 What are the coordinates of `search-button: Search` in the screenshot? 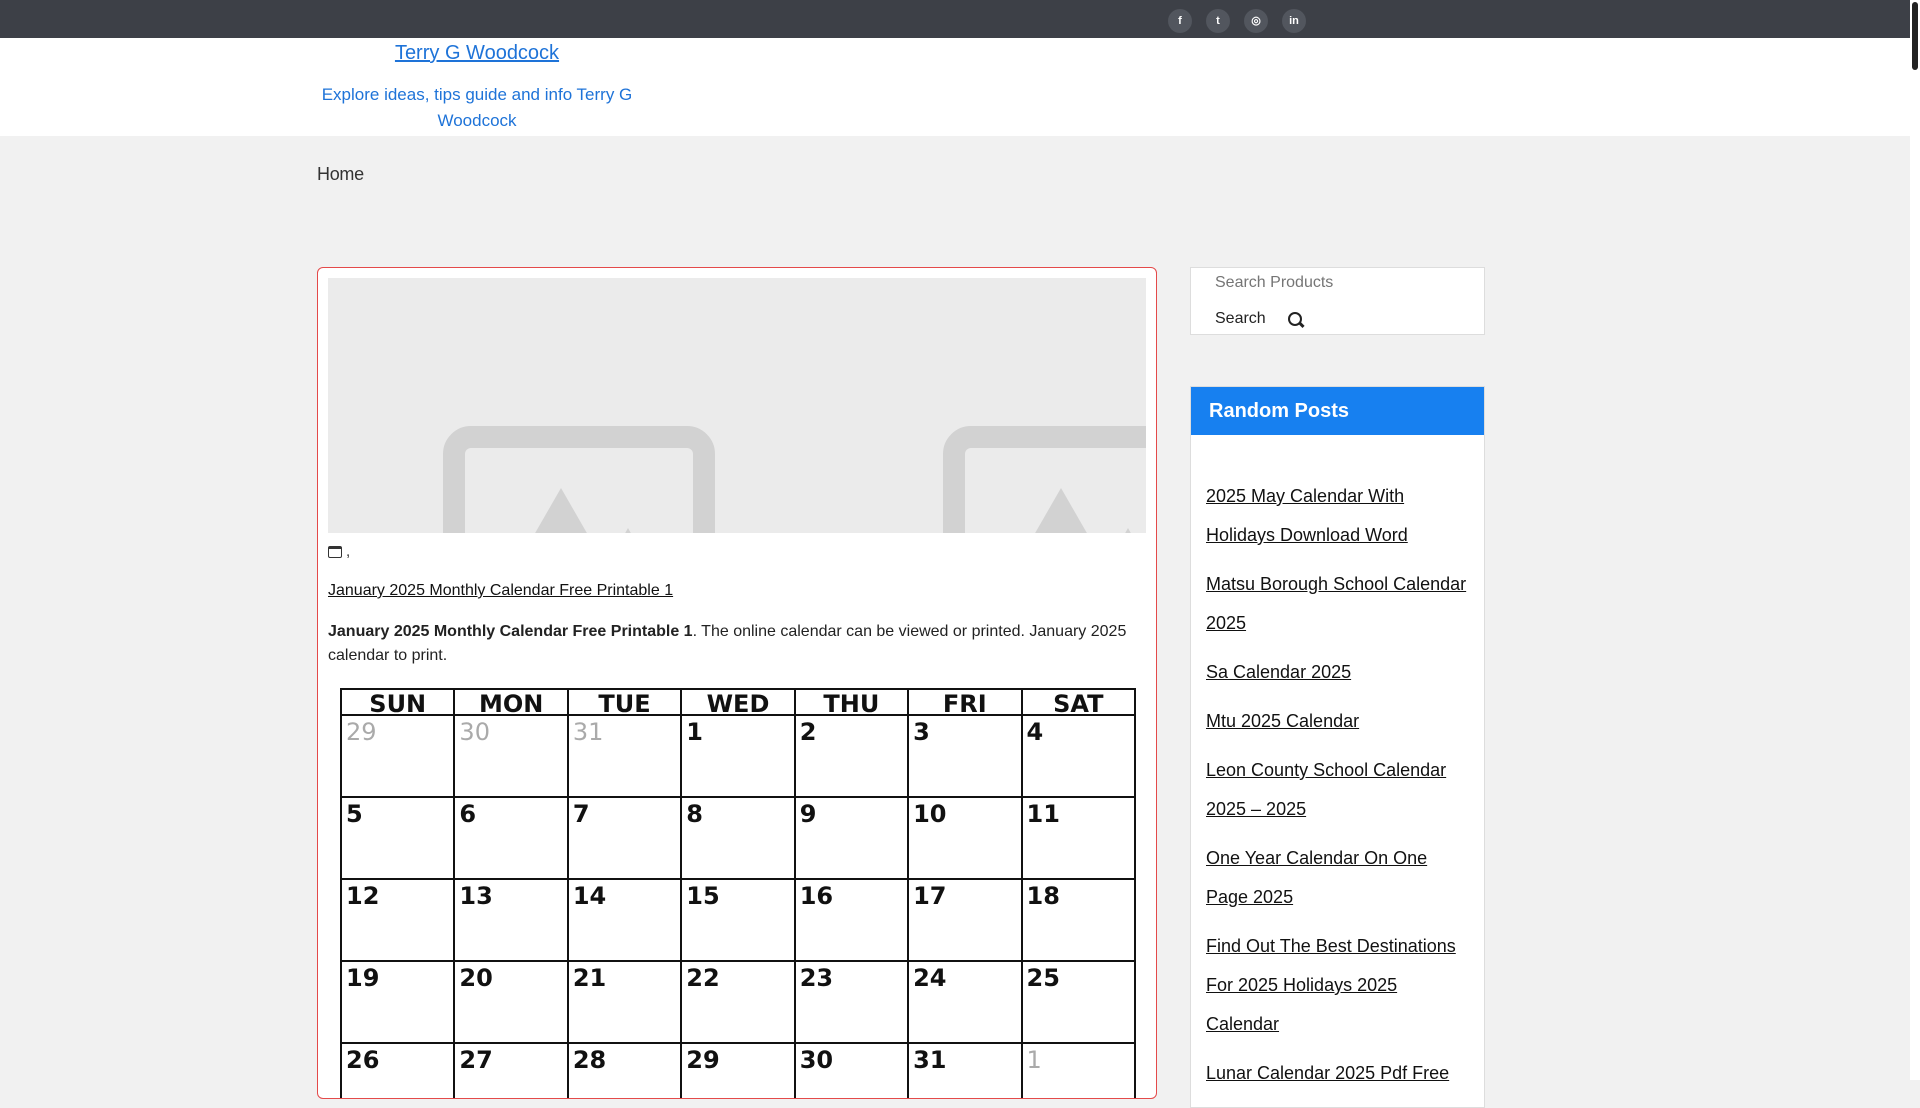 It's located at (1258, 319).